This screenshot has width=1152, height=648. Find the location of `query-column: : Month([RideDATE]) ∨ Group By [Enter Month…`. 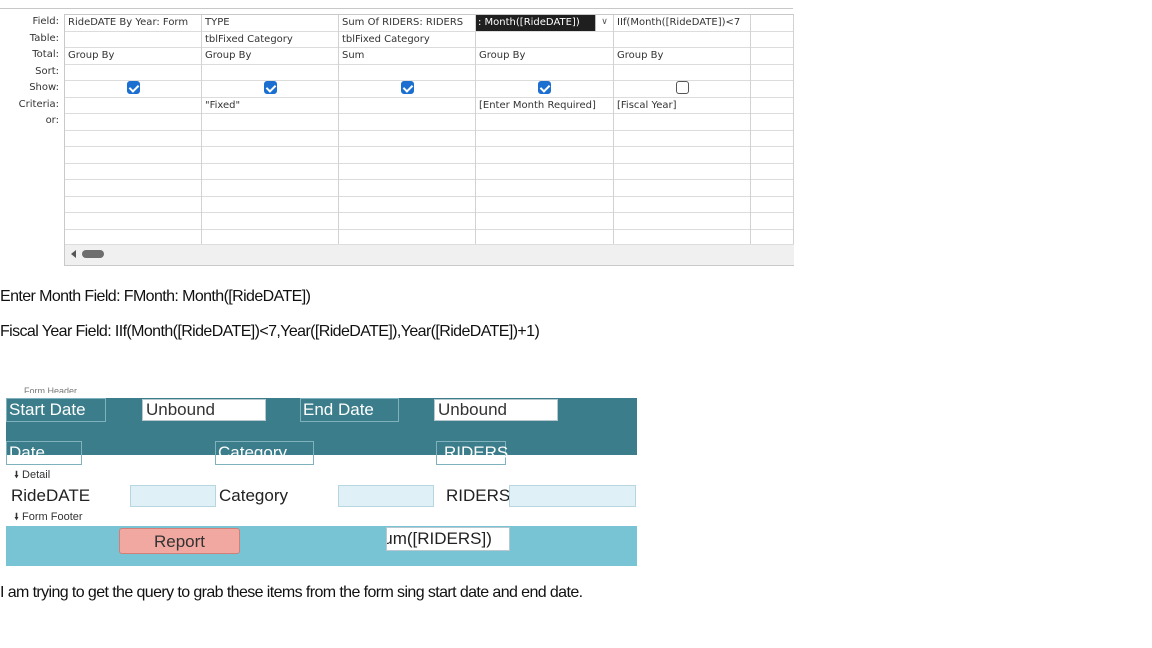

query-column: : Month([RideDATE]) ∨ Group By [Enter Month… is located at coordinates (545, 130).